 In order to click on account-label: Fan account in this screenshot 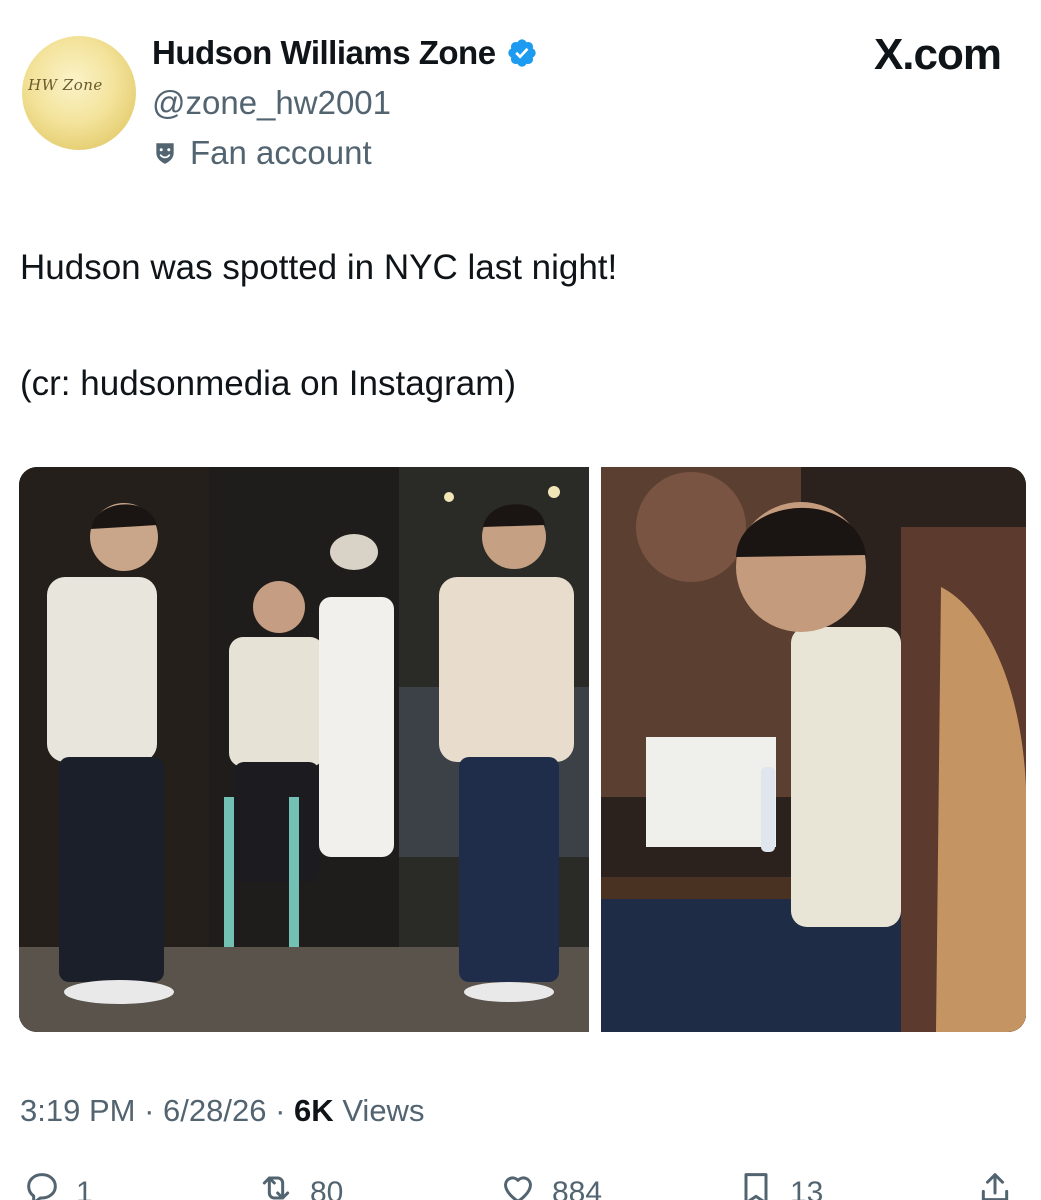, I will do `click(262, 153)`.